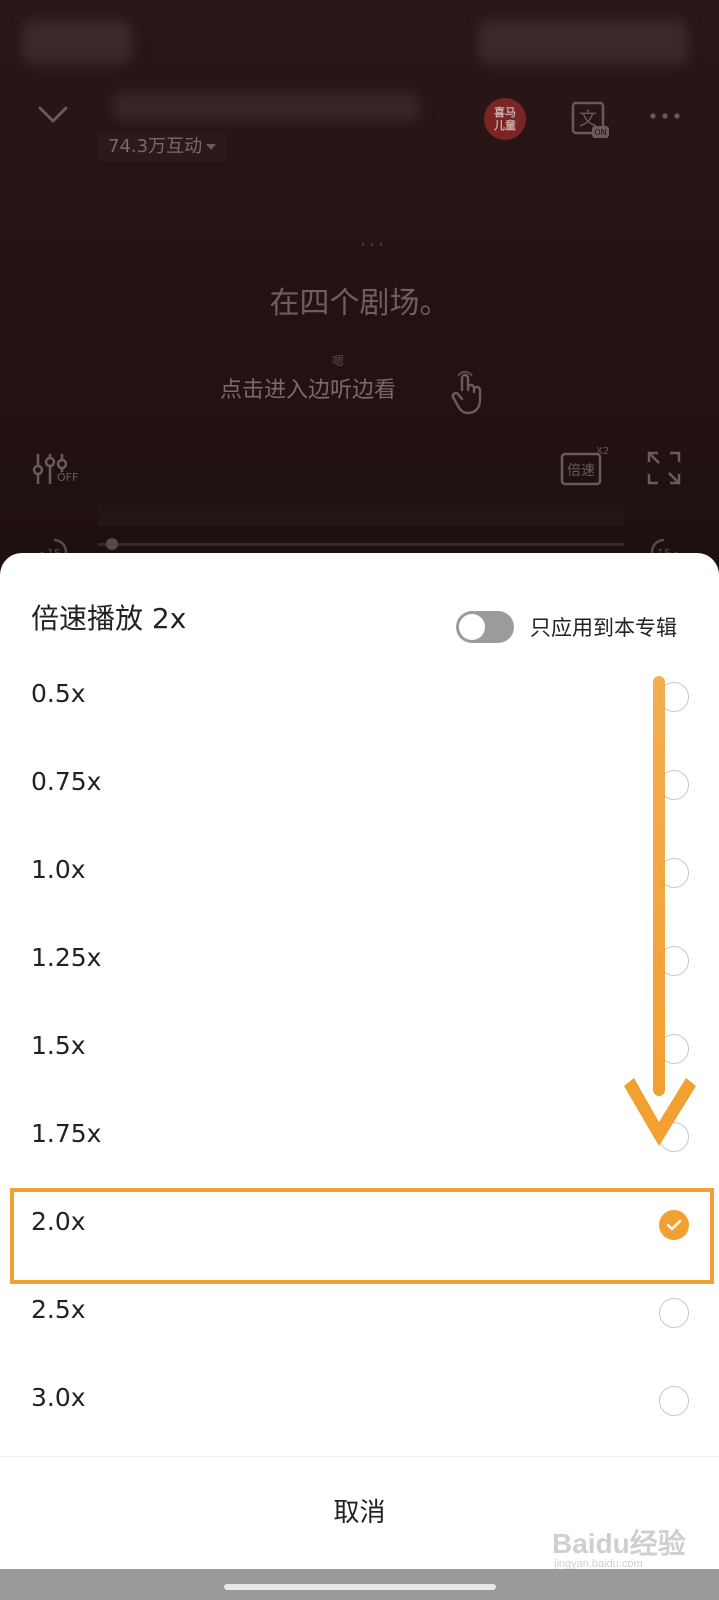 Image resolution: width=719 pixels, height=1600 pixels. I want to click on equalizer-off-text: OFF, so click(67, 477).